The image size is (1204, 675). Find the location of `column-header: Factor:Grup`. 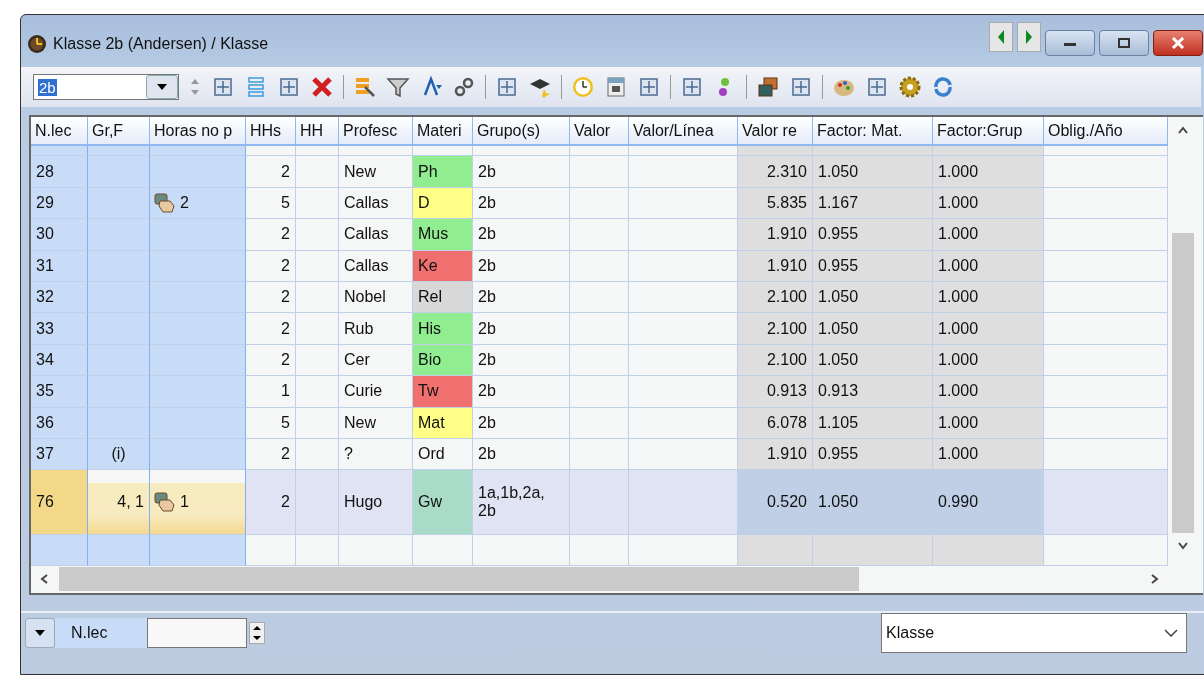

column-header: Factor:Grup is located at coordinates (988, 131).